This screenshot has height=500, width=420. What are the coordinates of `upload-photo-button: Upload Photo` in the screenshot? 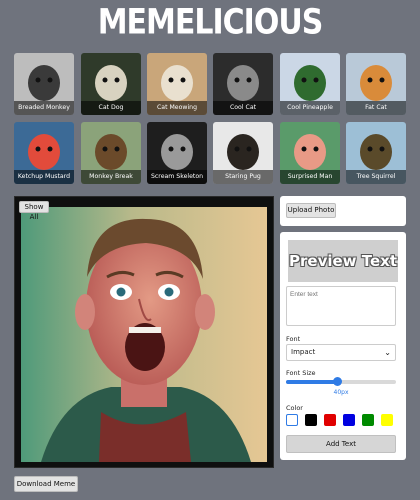 It's located at (311, 210).